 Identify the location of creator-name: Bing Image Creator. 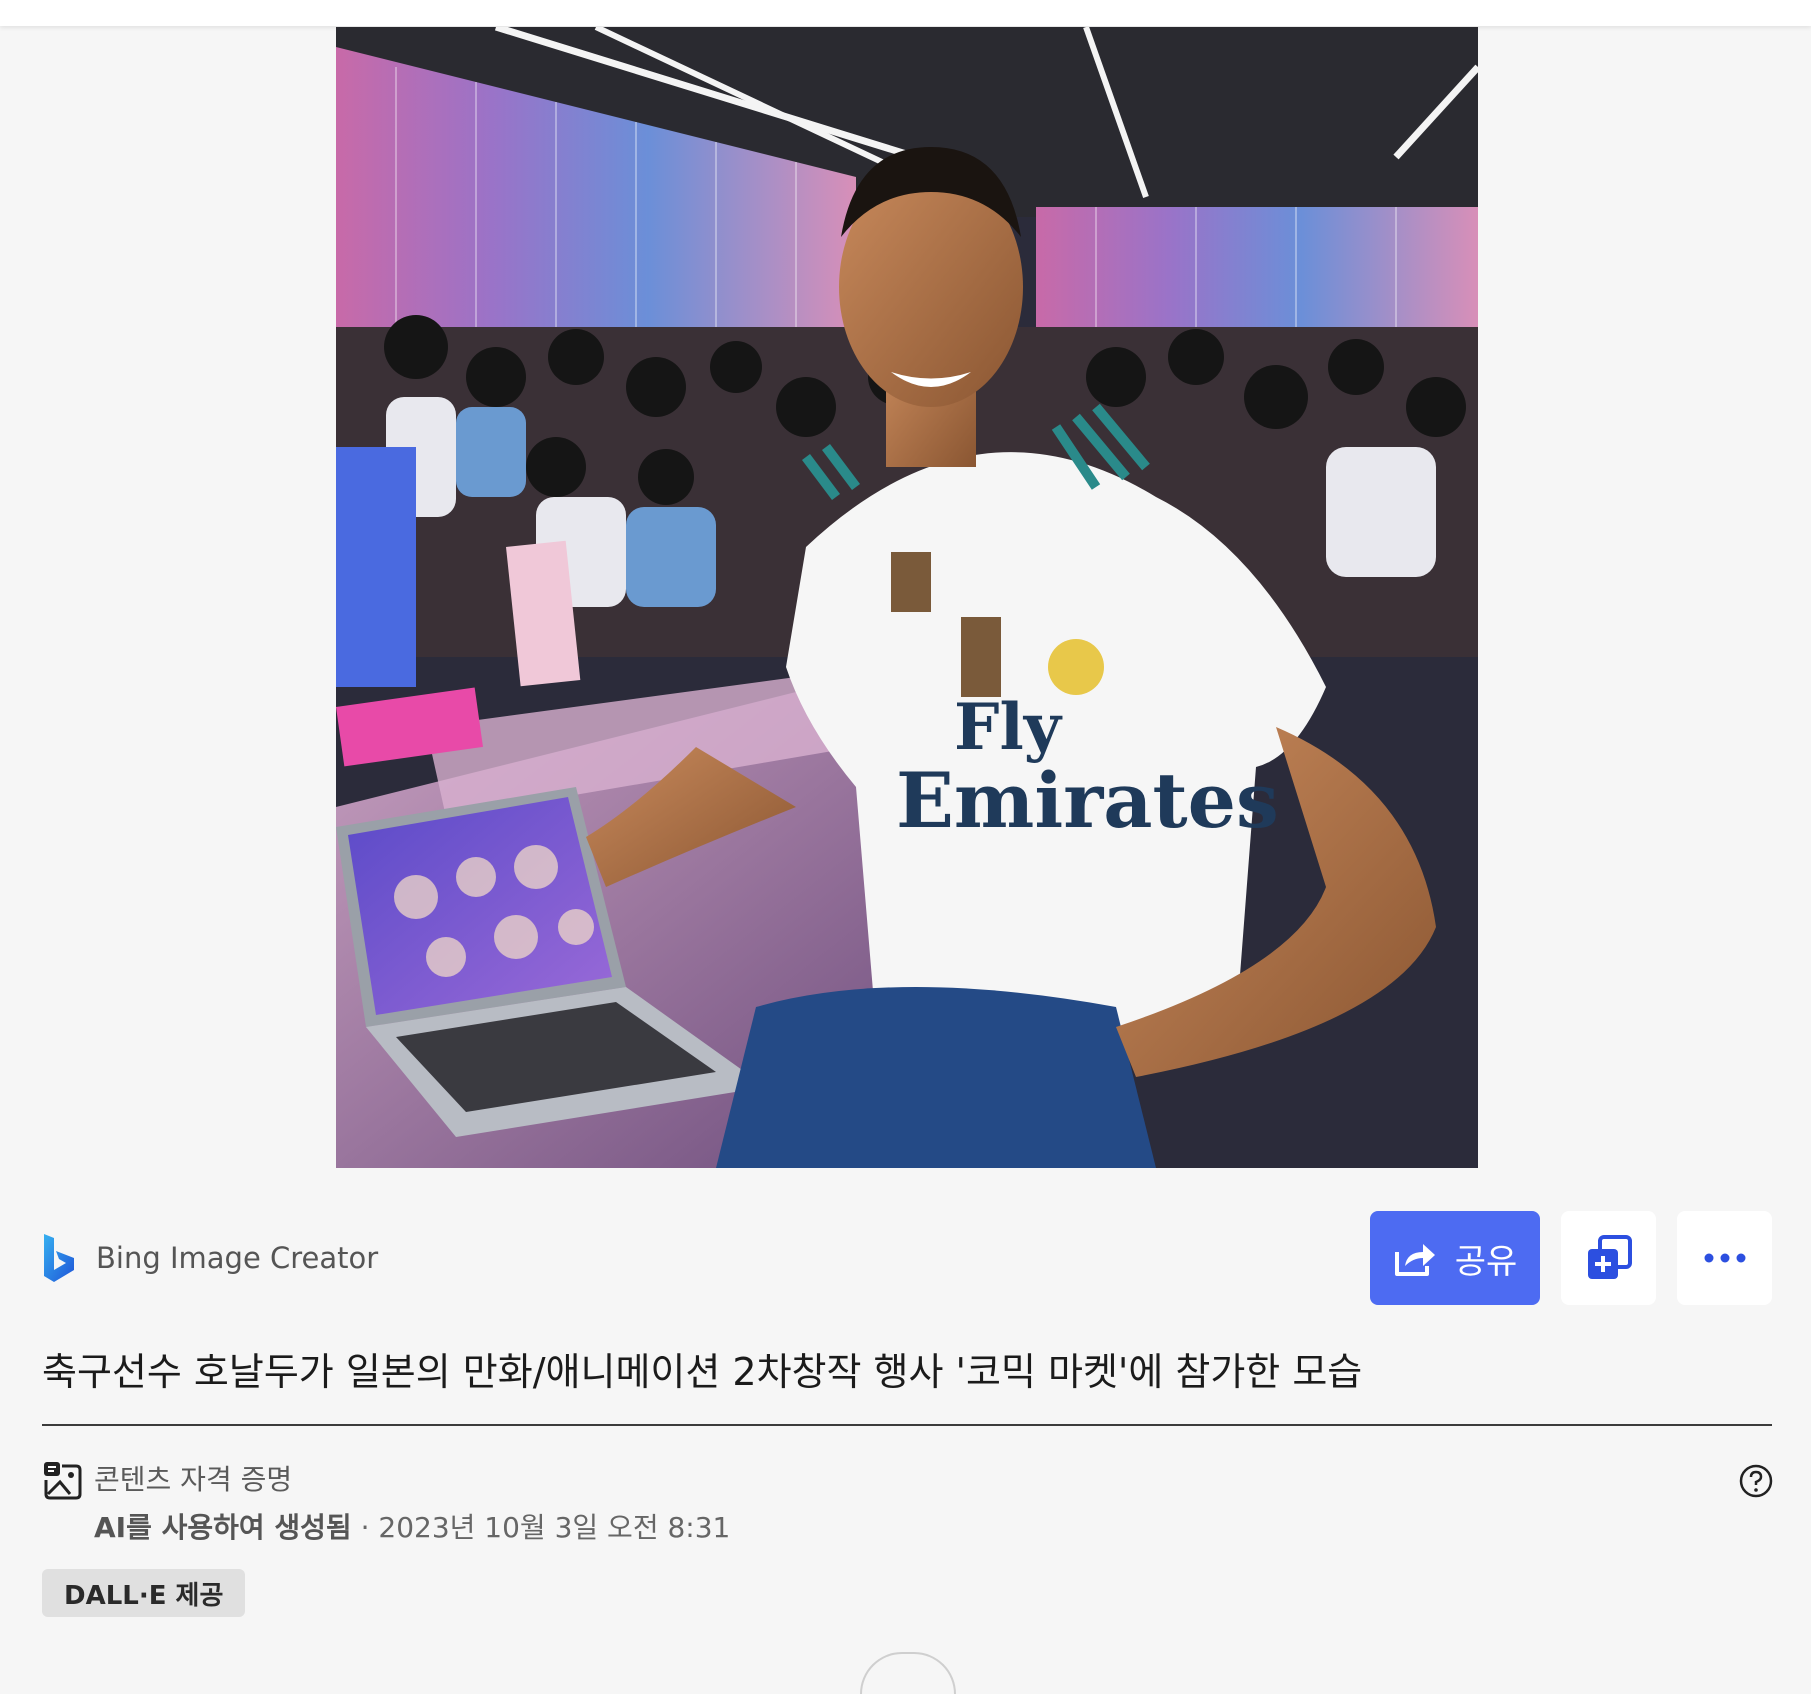
(237, 1258).